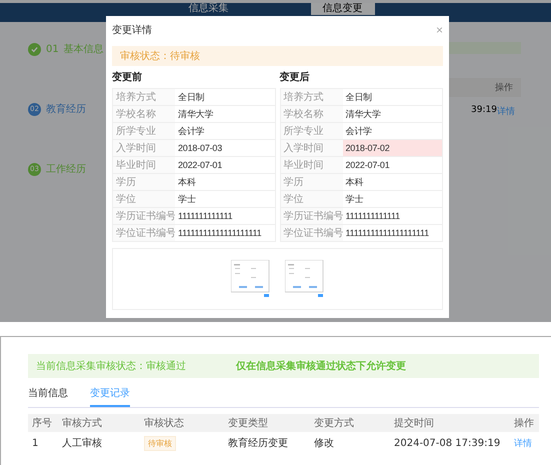 The width and height of the screenshot is (551, 465). Describe the element at coordinates (277, 56) in the screenshot. I see `status-notice: 审核状态：待审核` at that location.